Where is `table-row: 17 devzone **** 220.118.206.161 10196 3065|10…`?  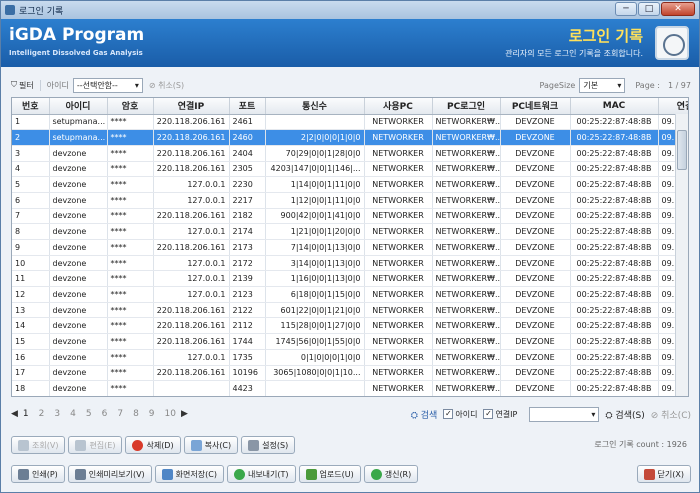
table-row: 17 devzone **** 220.118.206.161 10196 3065|10… is located at coordinates (350, 373).